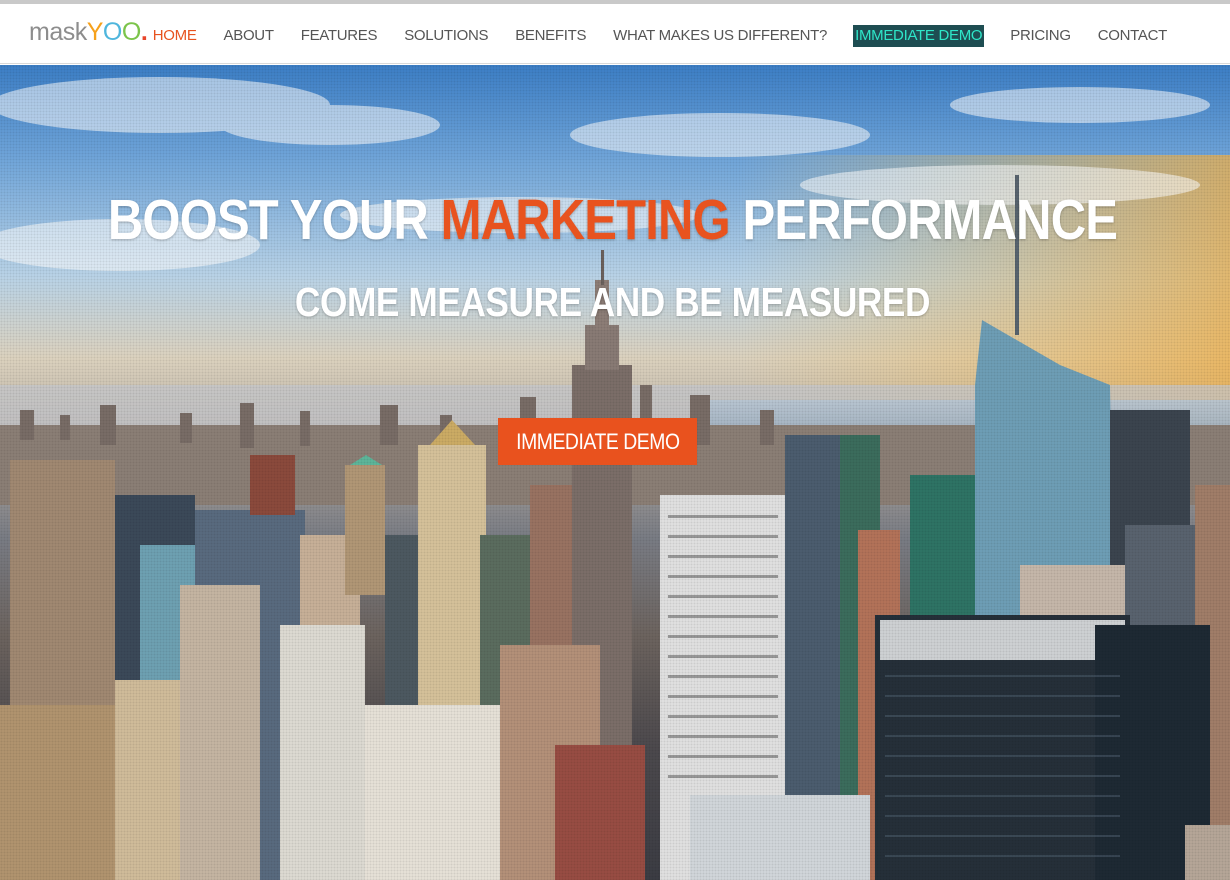  What do you see at coordinates (58, 32) in the screenshot?
I see `logo-text-mask: mask` at bounding box center [58, 32].